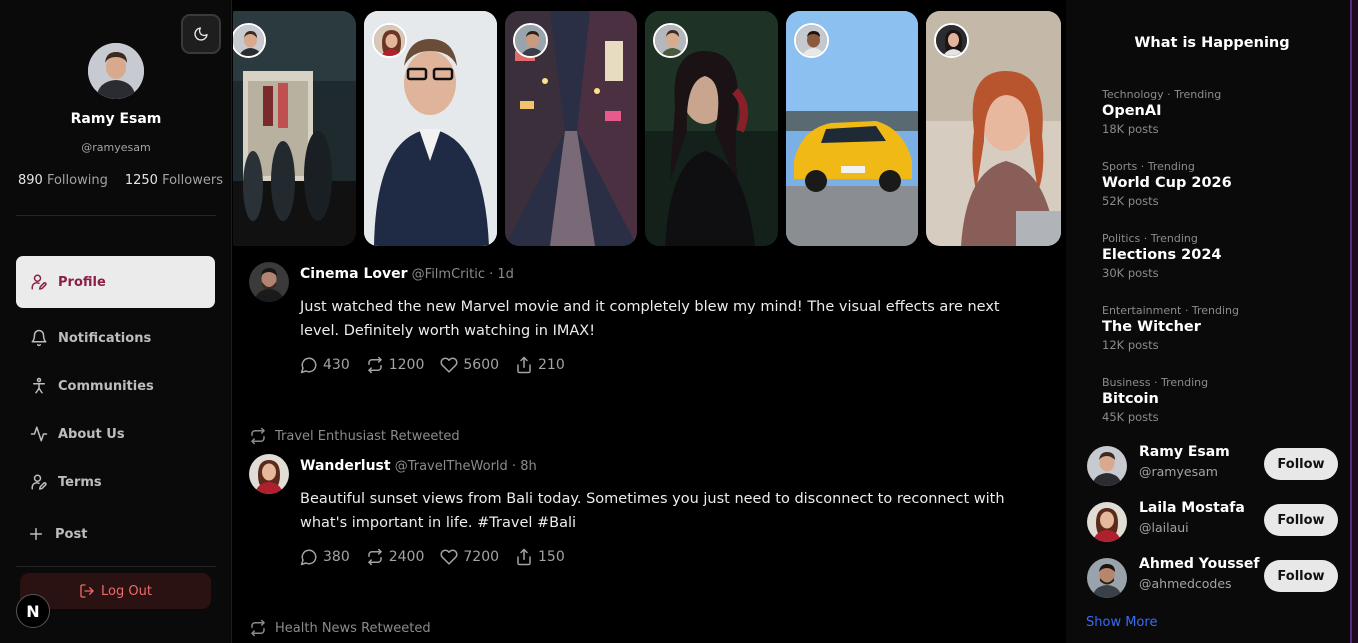 This screenshot has height=643, width=1358. I want to click on post-header: Cinema Lover @FilmCritic · 1d, so click(407, 274).